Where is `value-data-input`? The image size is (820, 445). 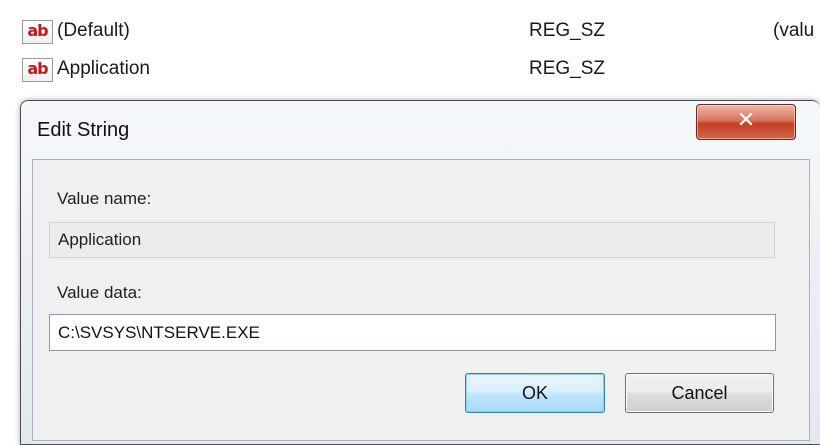 value-data-input is located at coordinates (412, 332).